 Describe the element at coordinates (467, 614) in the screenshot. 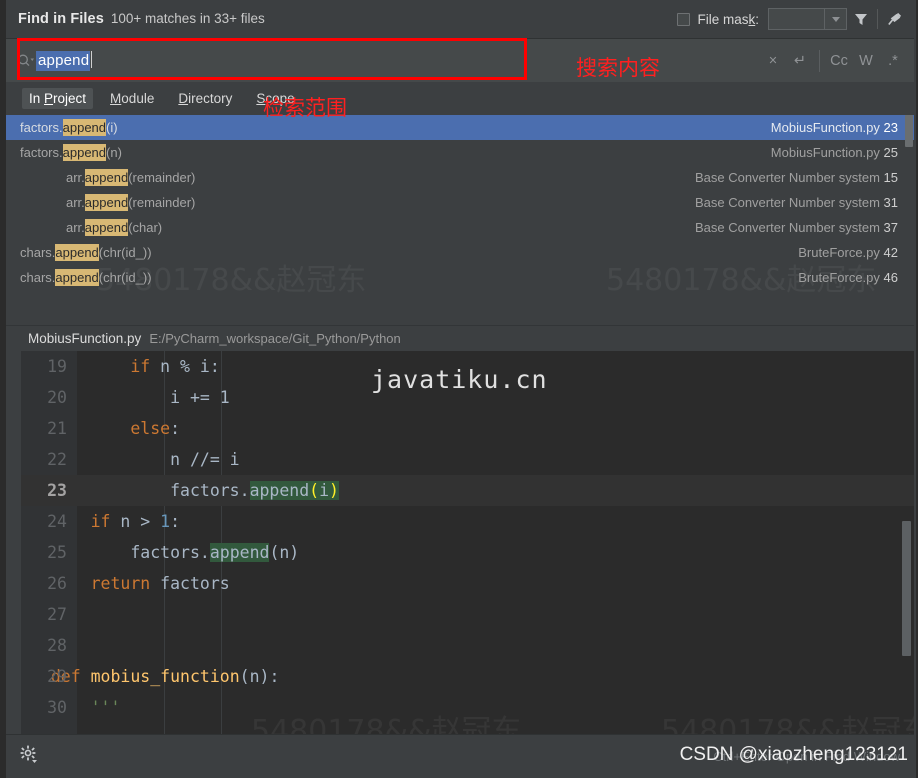

I see `code-line: 27` at that location.